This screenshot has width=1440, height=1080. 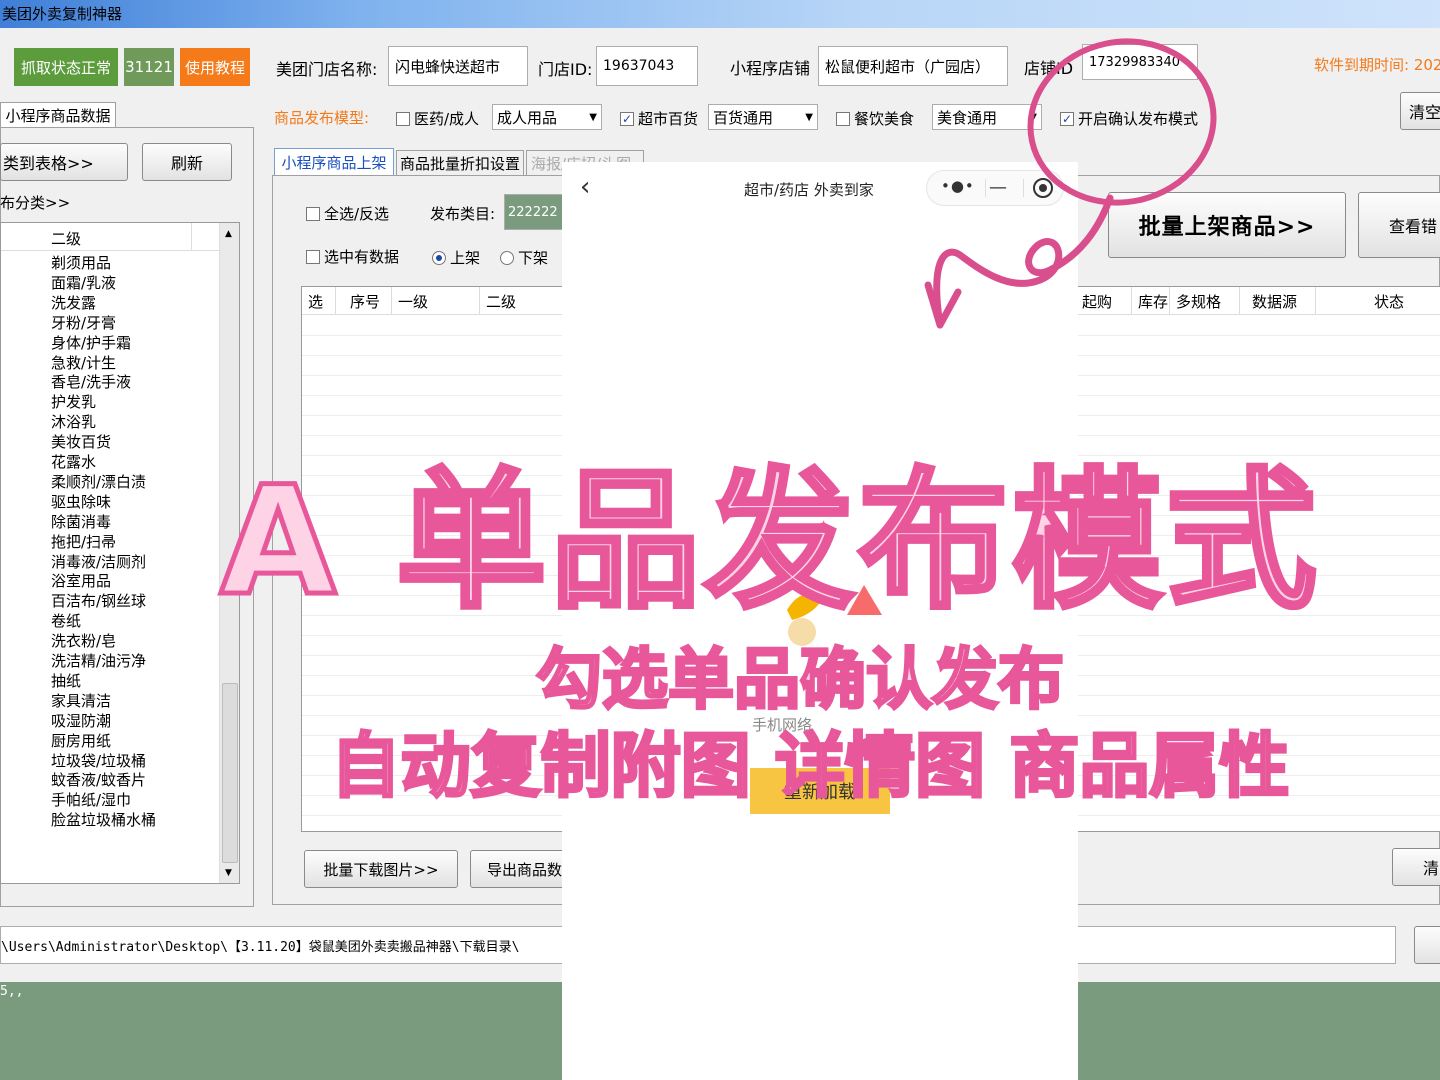 I want to click on clear-button: 清空, so click(x=1420, y=111).